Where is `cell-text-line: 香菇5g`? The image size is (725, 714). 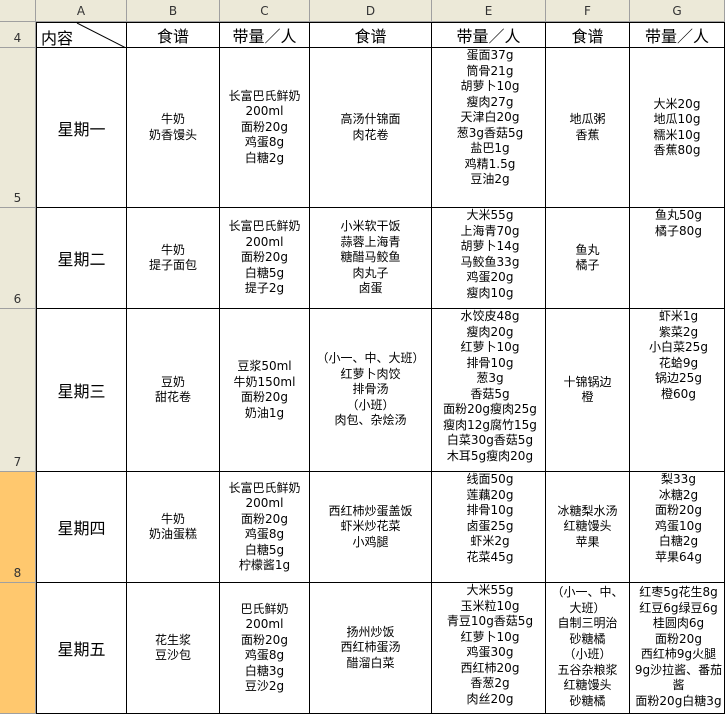
cell-text-line: 香菇5g is located at coordinates (490, 393).